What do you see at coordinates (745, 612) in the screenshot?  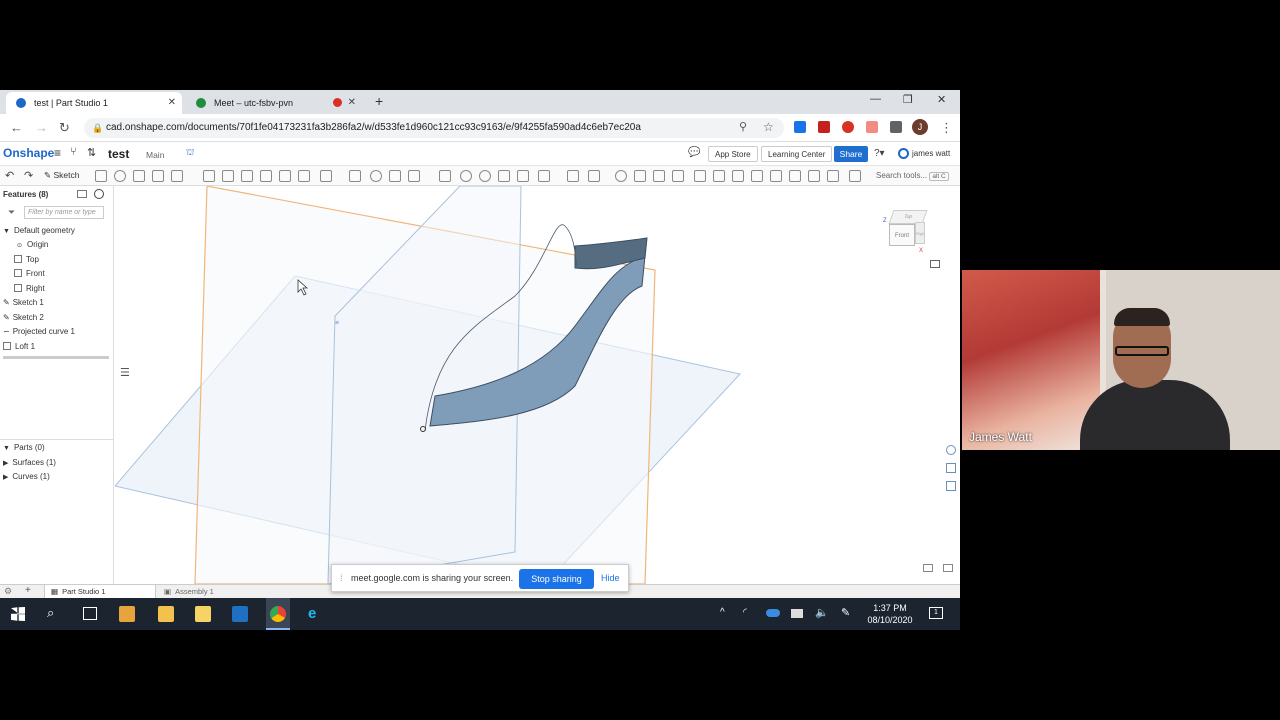 I see `wifi-icon: ◜` at bounding box center [745, 612].